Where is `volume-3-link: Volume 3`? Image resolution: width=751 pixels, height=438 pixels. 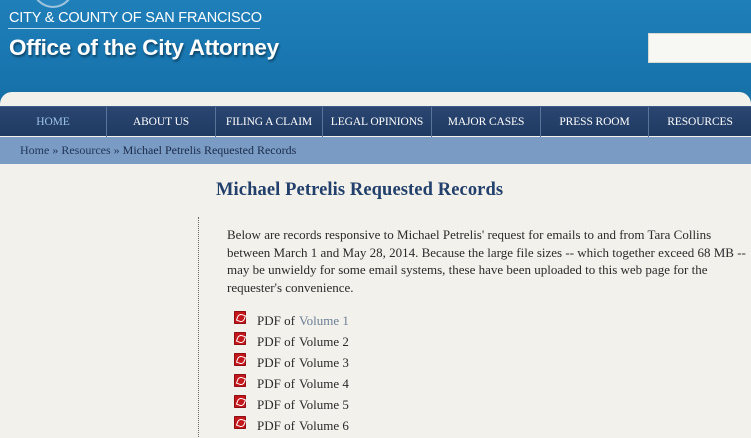
volume-3-link: Volume 3 is located at coordinates (324, 363).